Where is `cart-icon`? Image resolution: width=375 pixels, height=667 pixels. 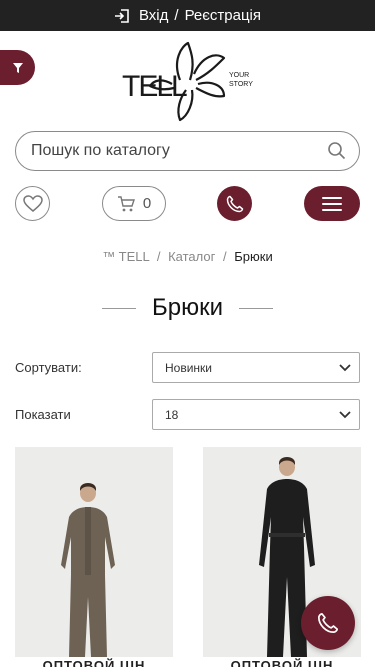
cart-icon is located at coordinates (126, 203).